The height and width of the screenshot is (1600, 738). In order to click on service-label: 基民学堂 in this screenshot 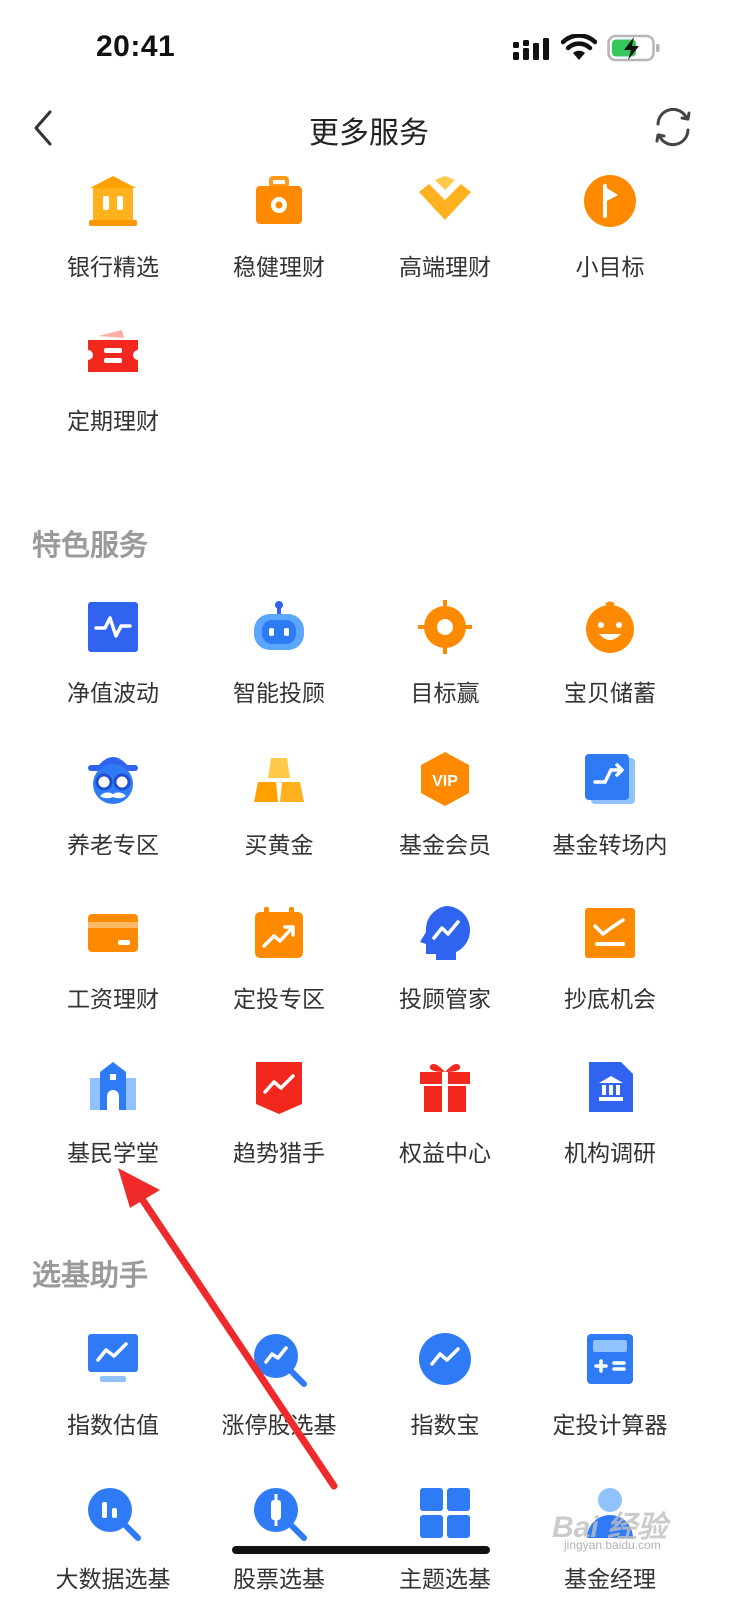, I will do `click(113, 1153)`.